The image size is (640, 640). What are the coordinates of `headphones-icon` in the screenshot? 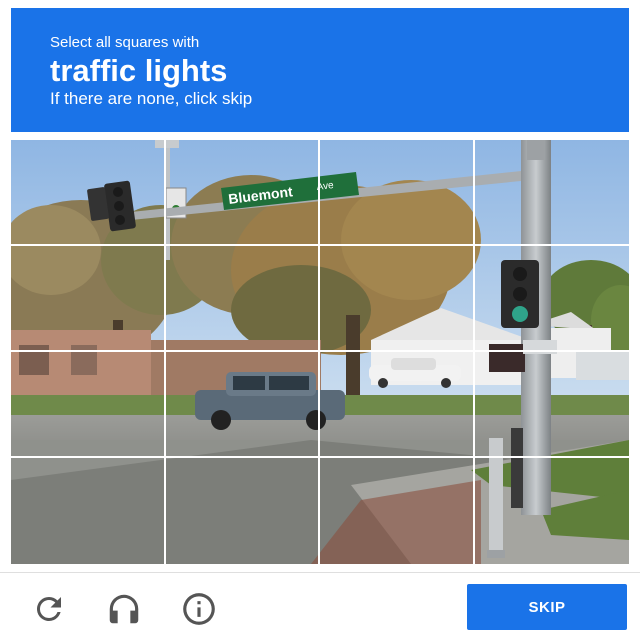 It's located at (124, 609).